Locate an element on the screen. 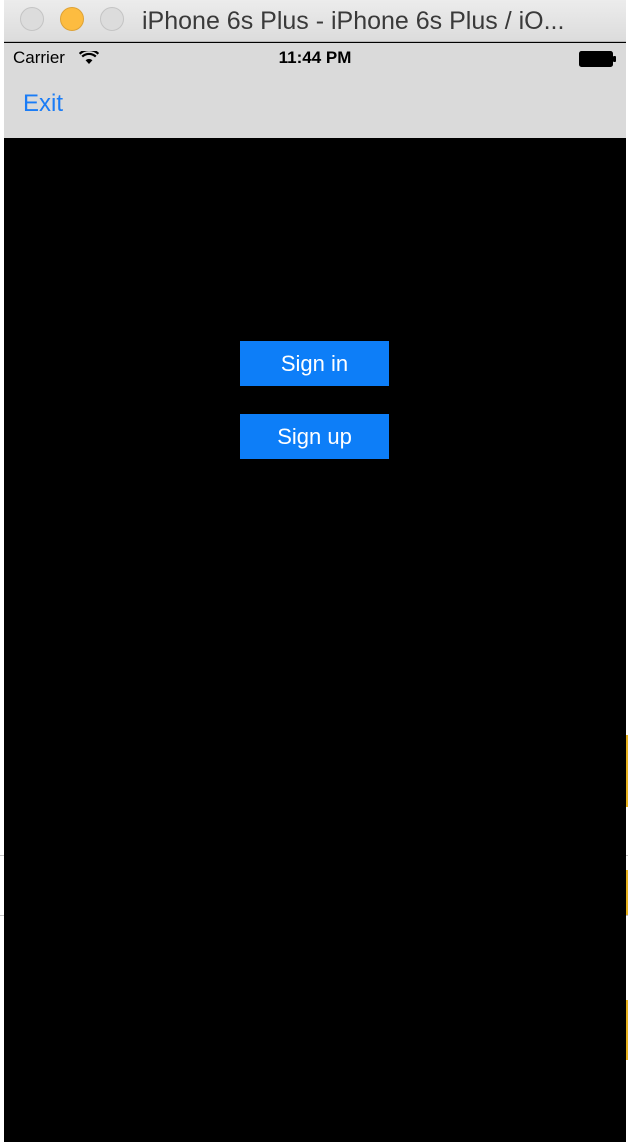  zoom-window-button is located at coordinates (112, 19).